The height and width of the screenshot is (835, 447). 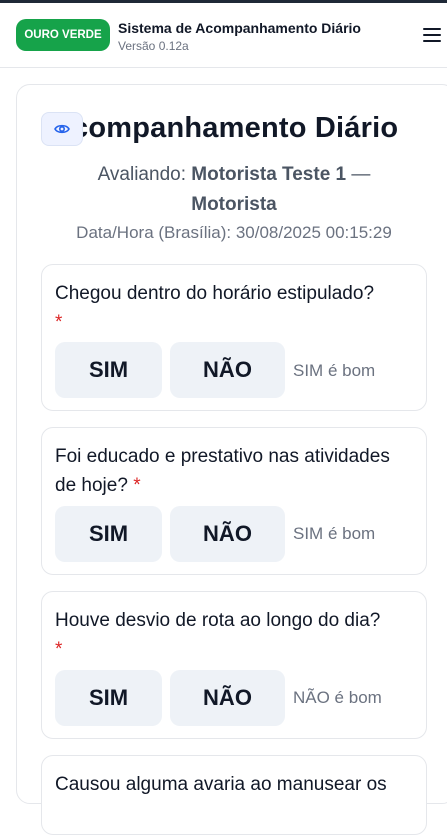 I want to click on page-title: companhamento Diário, so click(x=235, y=128).